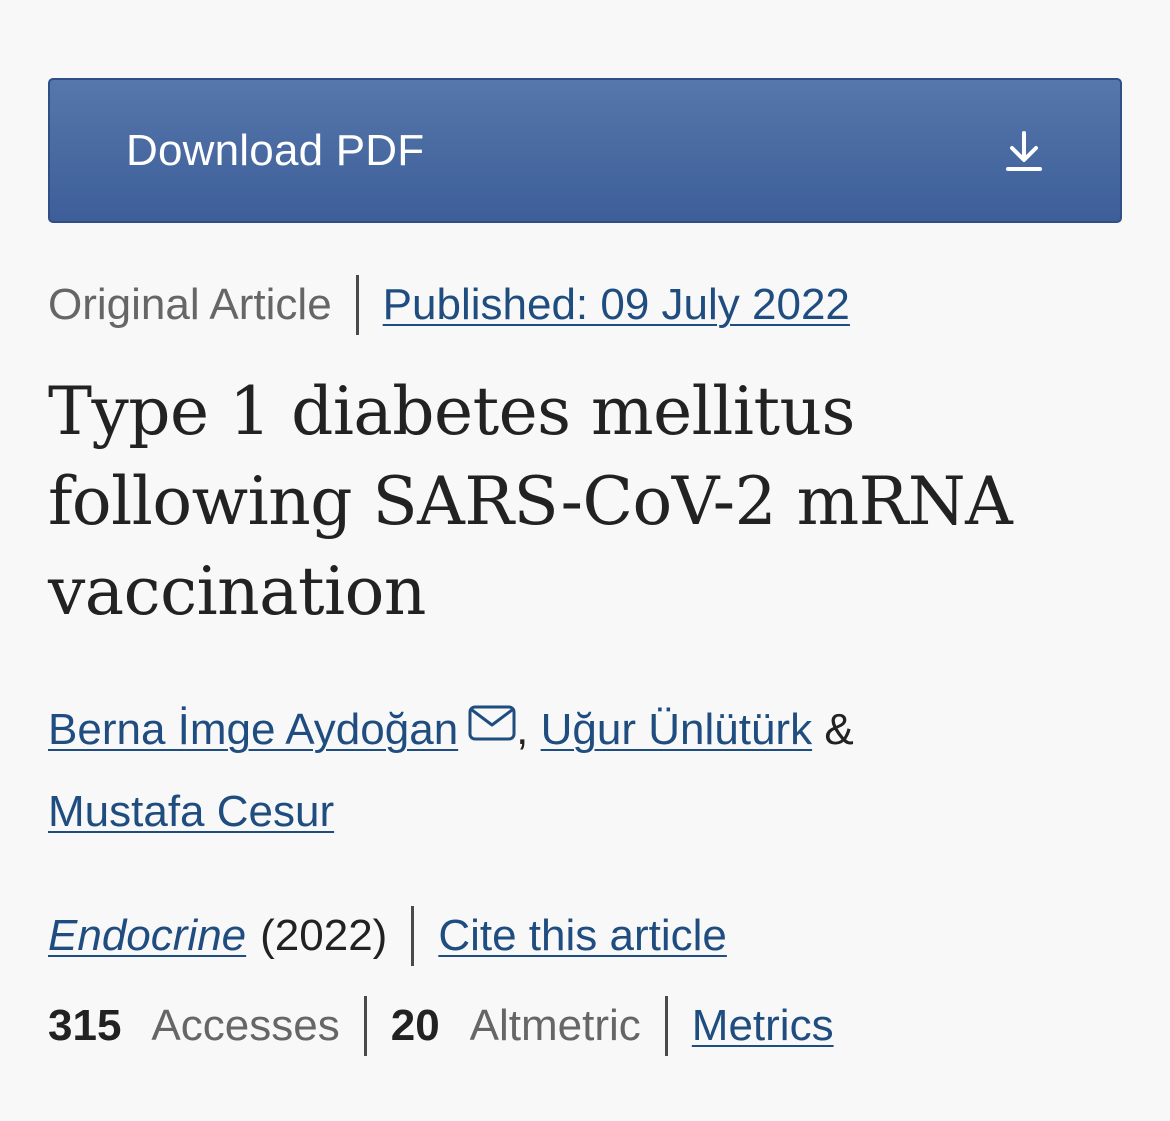 This screenshot has width=1170, height=1121. I want to click on article-type: Original Article, so click(190, 304).